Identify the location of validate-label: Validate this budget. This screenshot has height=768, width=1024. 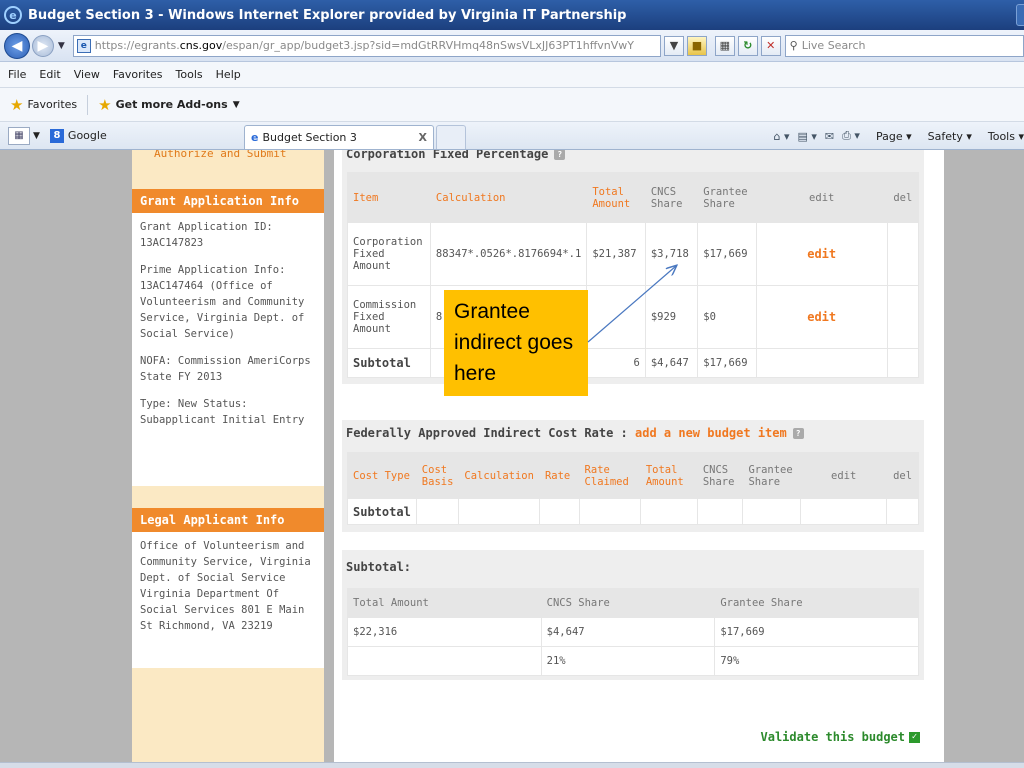
(833, 737).